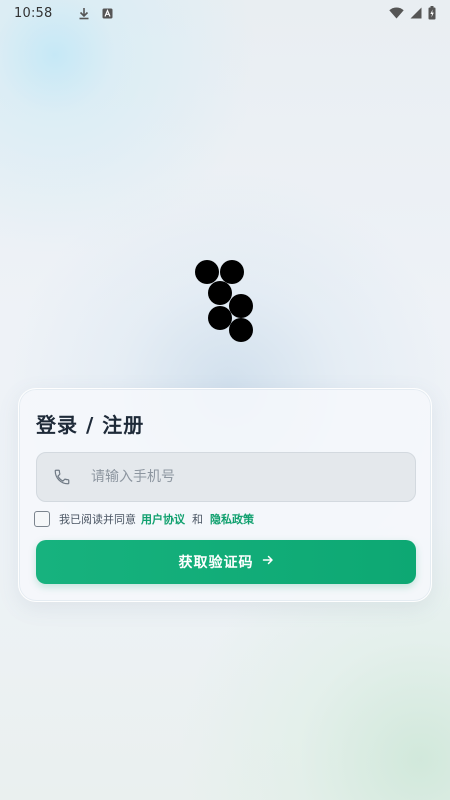 The image size is (450, 800). I want to click on app-logo, so click(225, 301).